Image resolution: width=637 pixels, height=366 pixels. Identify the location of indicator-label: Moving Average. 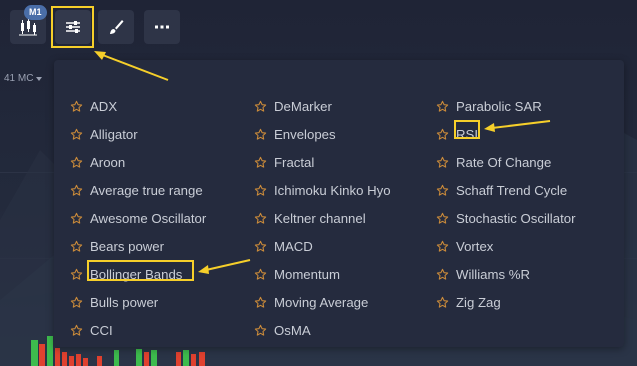
(321, 302).